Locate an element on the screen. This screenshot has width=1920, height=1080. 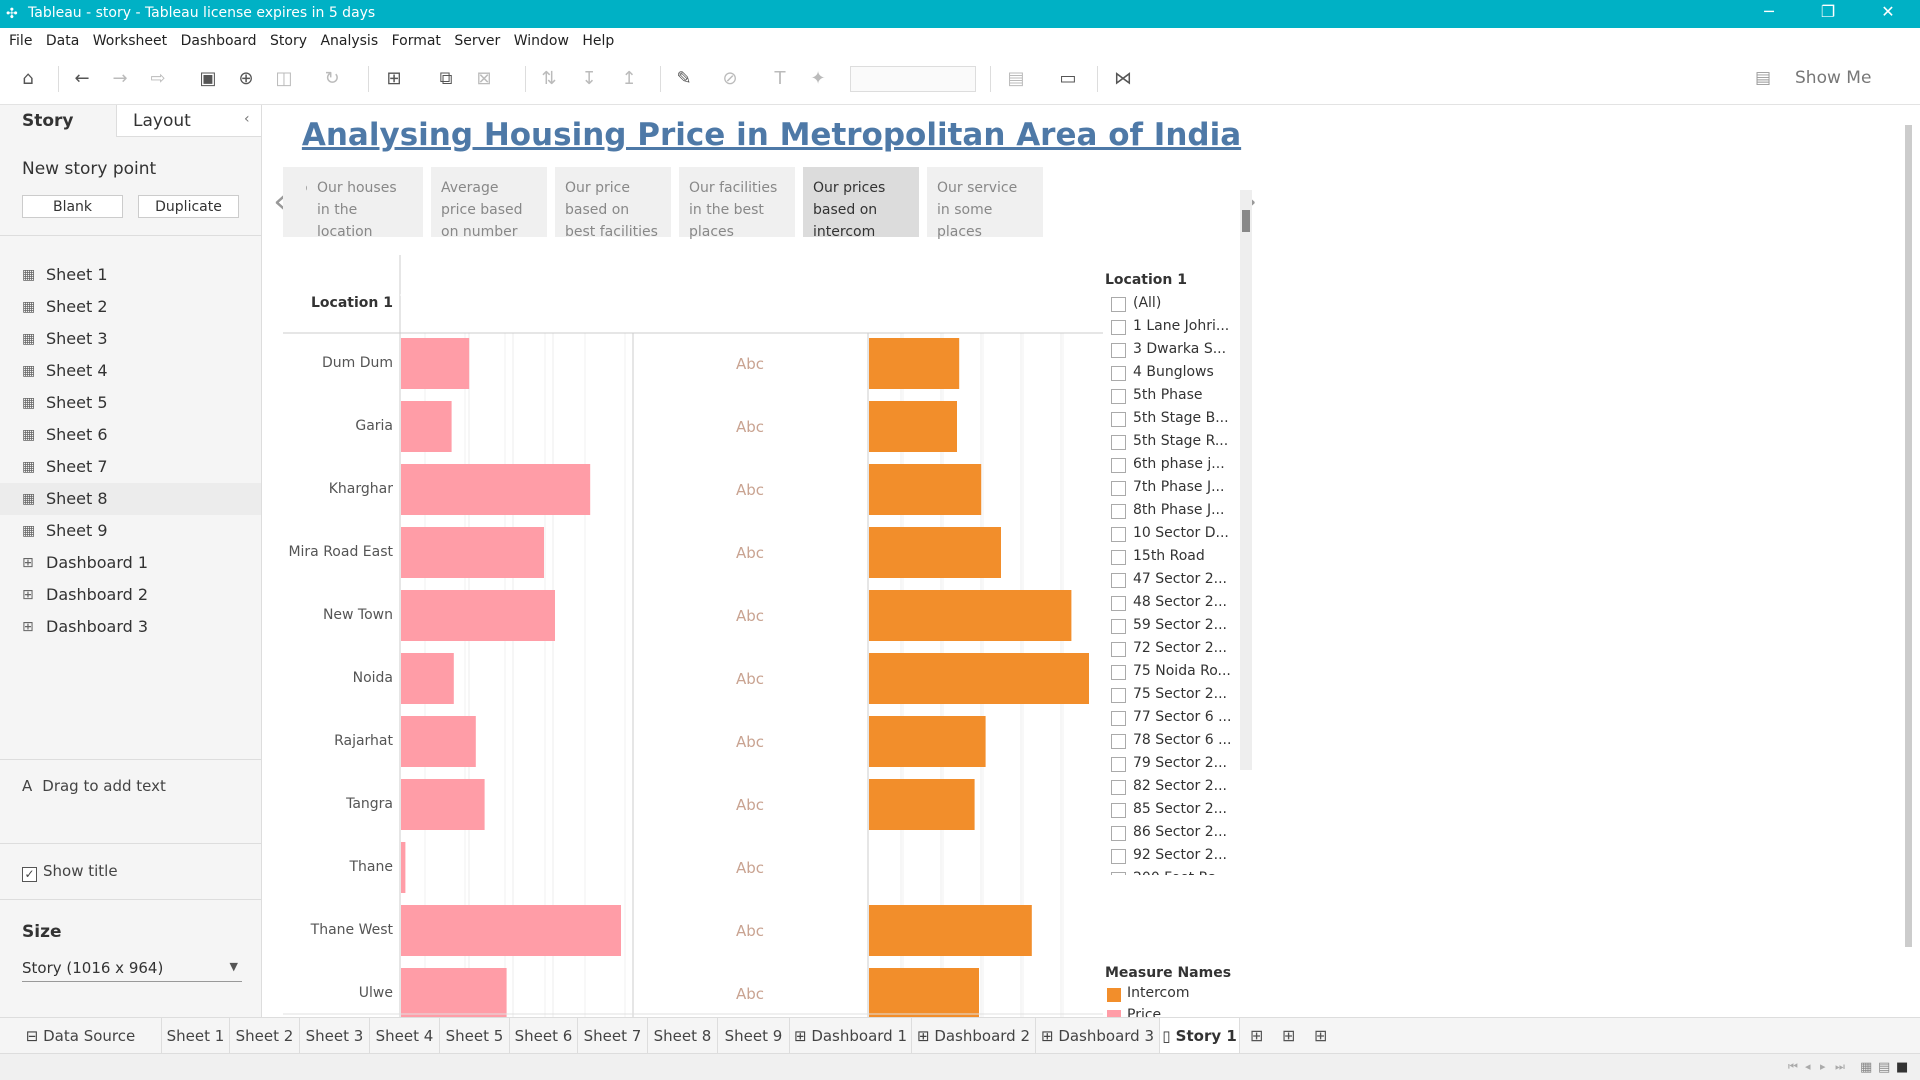
window-scrollbar is located at coordinates (1908, 536).